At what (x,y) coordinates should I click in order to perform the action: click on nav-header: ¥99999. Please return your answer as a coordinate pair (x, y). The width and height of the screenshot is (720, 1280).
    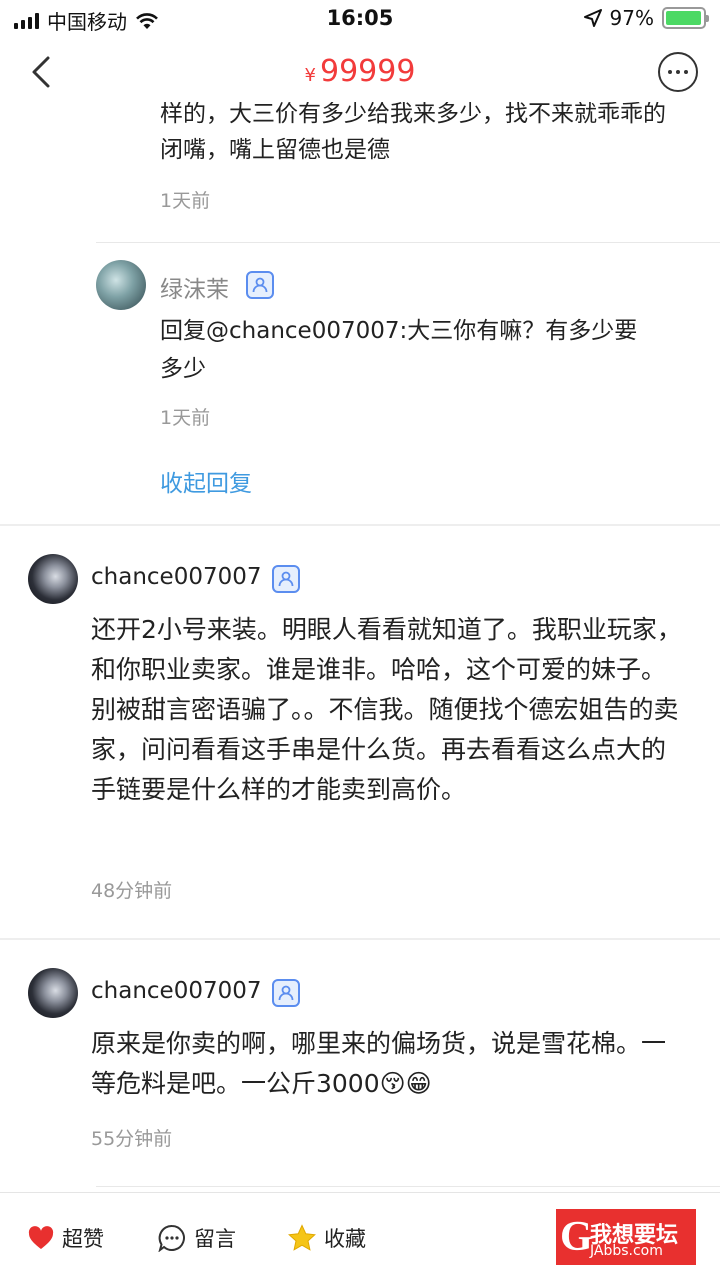
    Looking at the image, I should click on (360, 71).